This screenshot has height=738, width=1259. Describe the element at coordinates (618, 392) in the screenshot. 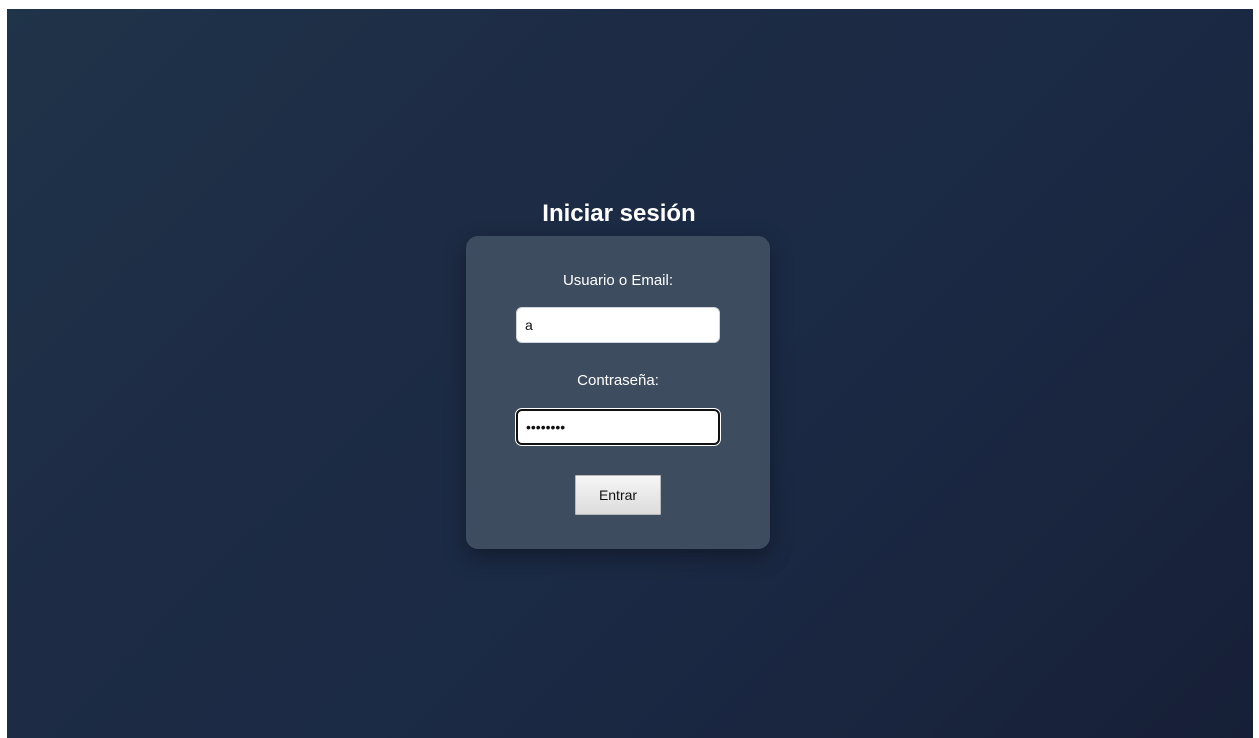

I see `login-card: Usuario o Email: Contraseña: Entrar` at that location.